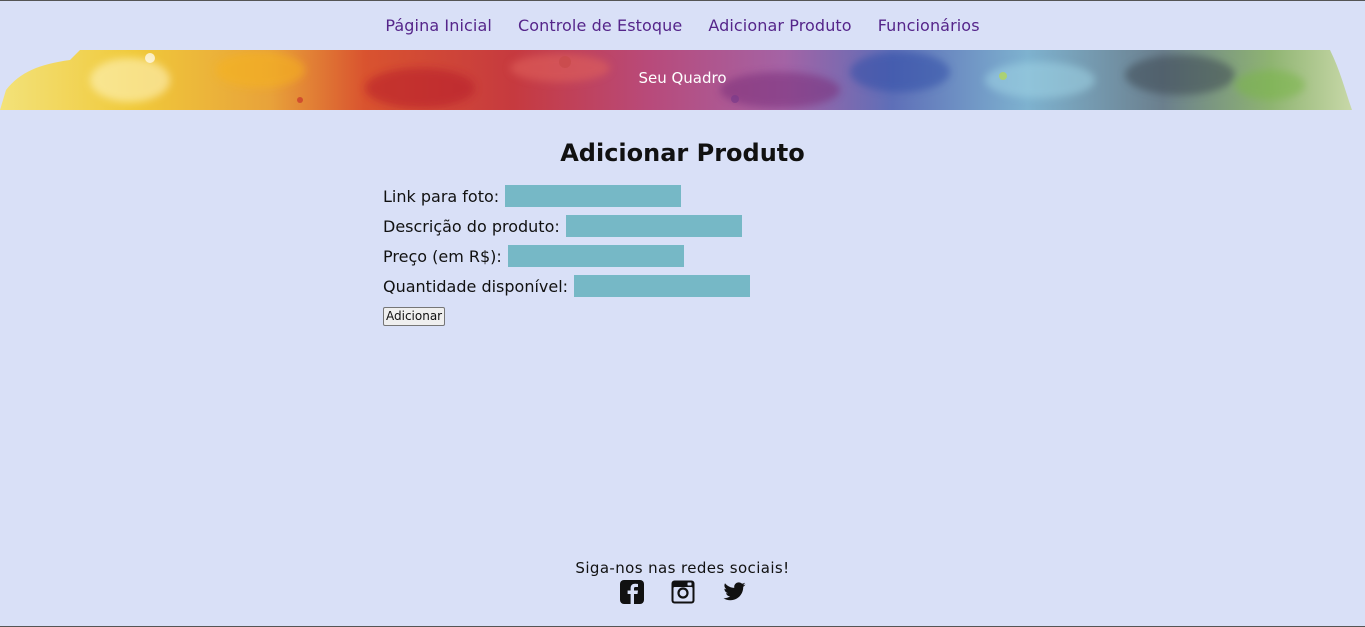 The width and height of the screenshot is (1365, 627). I want to click on quantity-label: Quantidade disponível:, so click(476, 286).